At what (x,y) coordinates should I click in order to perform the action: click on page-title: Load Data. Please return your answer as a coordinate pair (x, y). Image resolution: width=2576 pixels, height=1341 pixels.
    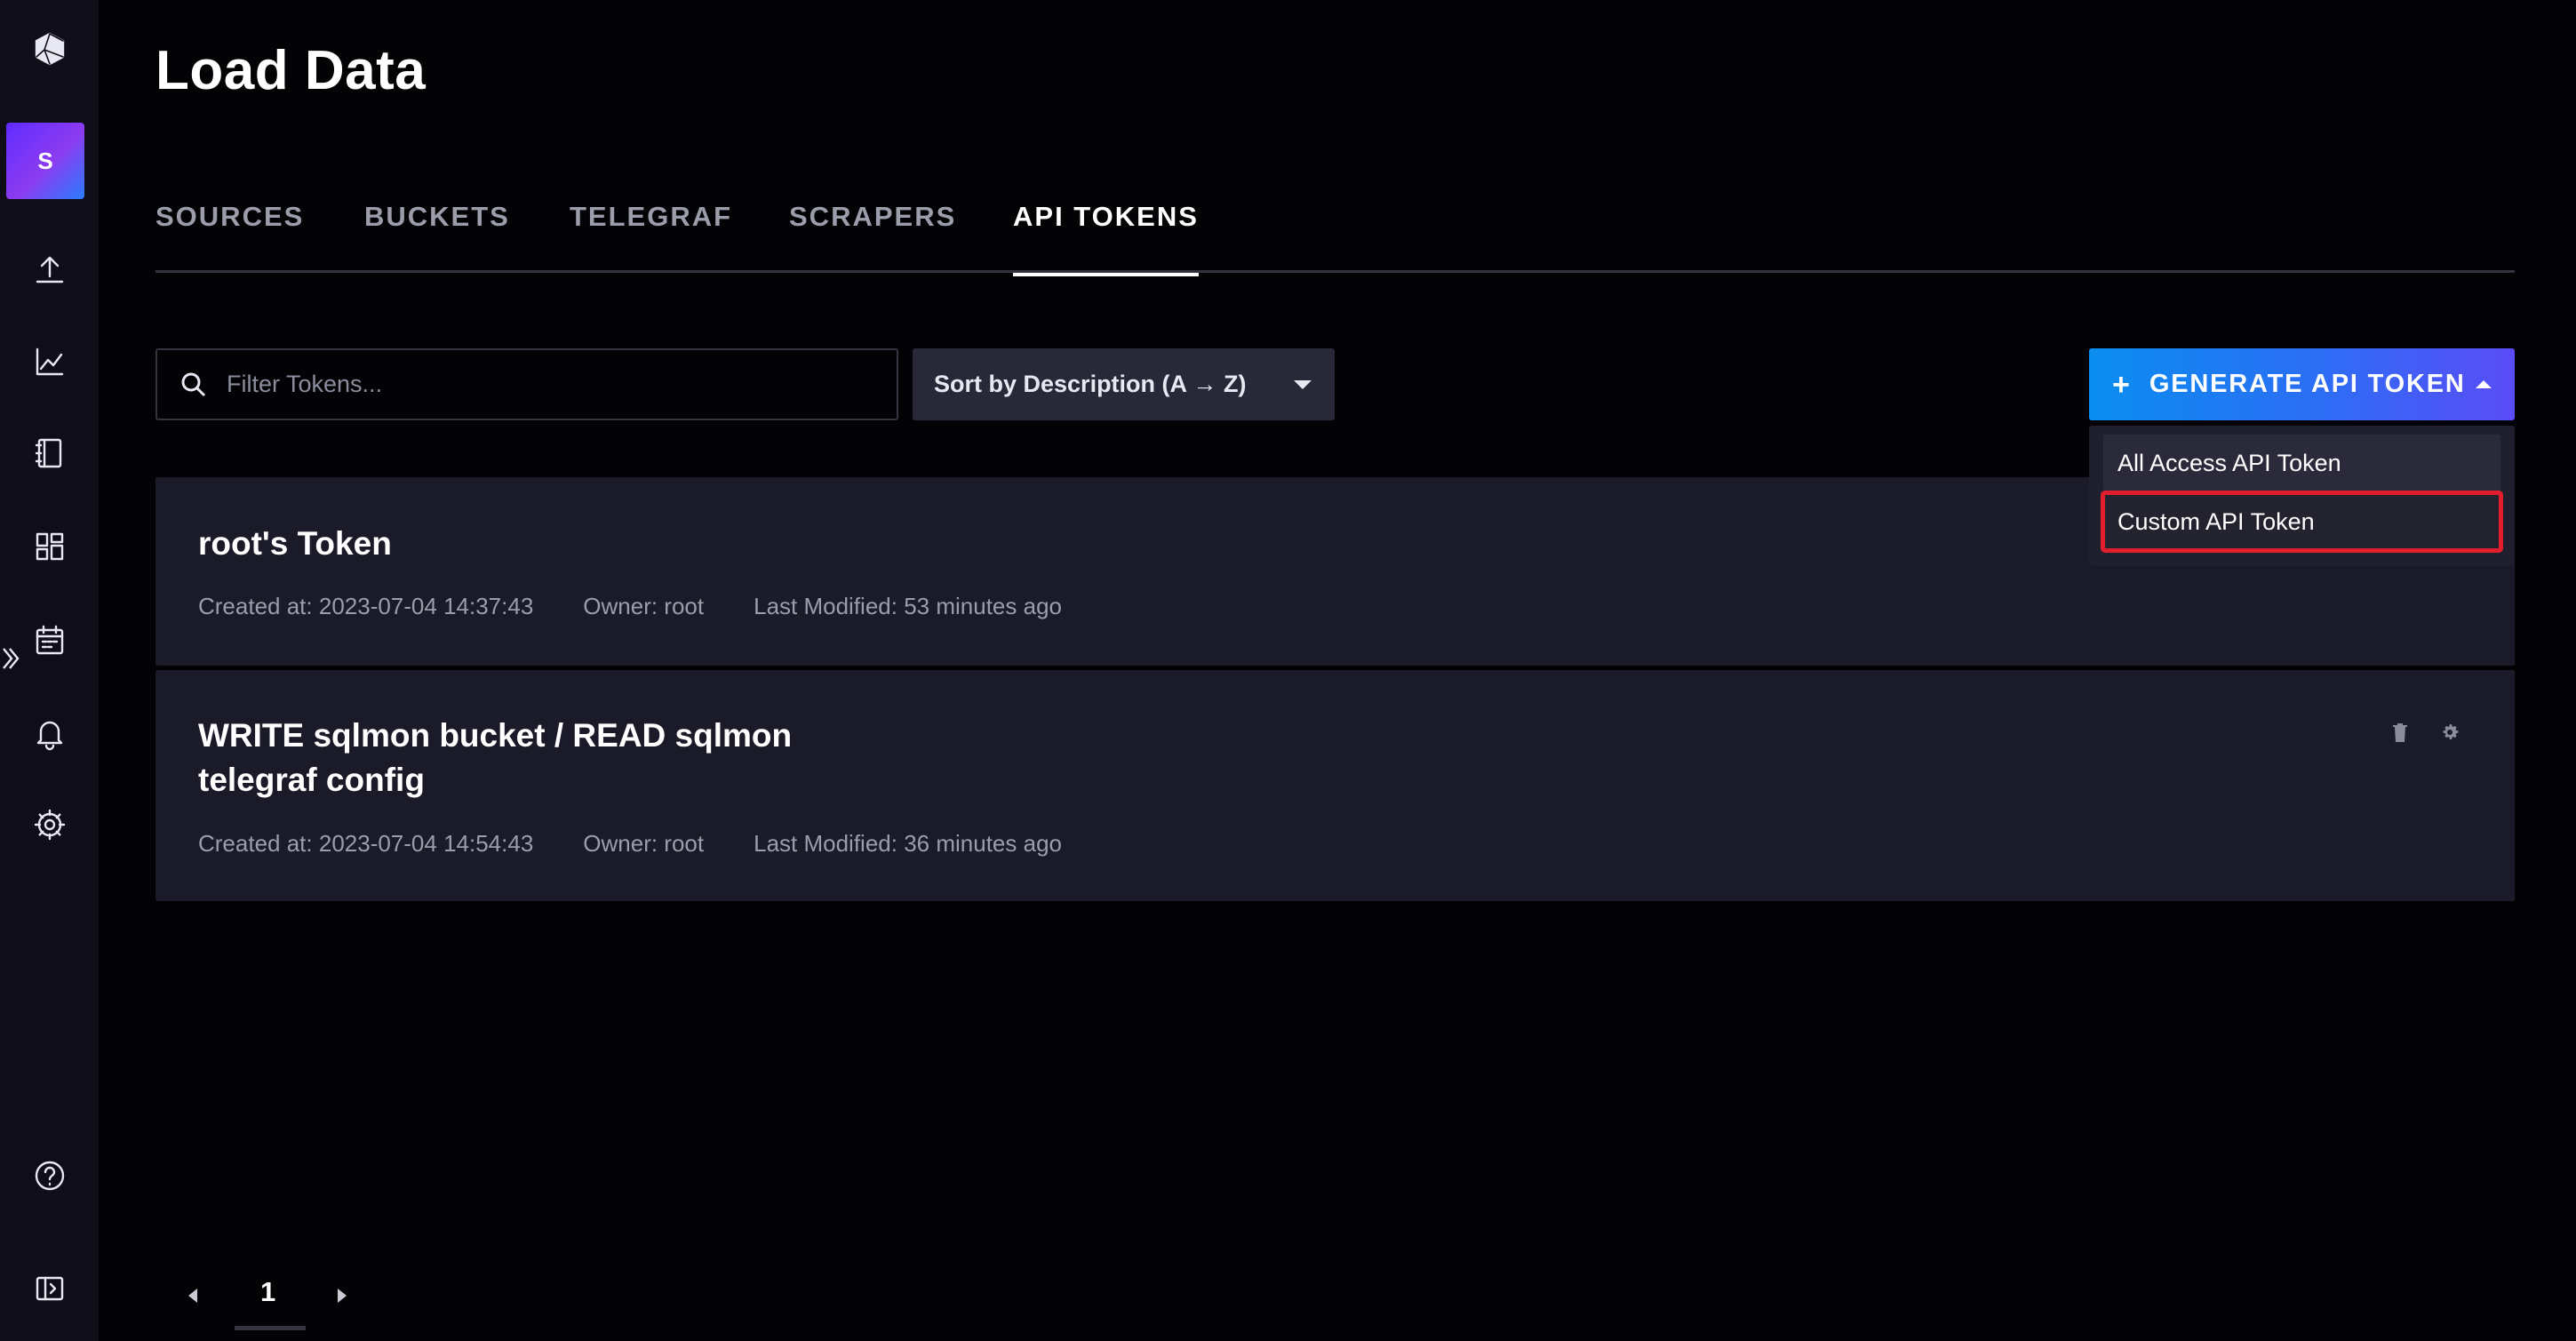
    Looking at the image, I should click on (291, 70).